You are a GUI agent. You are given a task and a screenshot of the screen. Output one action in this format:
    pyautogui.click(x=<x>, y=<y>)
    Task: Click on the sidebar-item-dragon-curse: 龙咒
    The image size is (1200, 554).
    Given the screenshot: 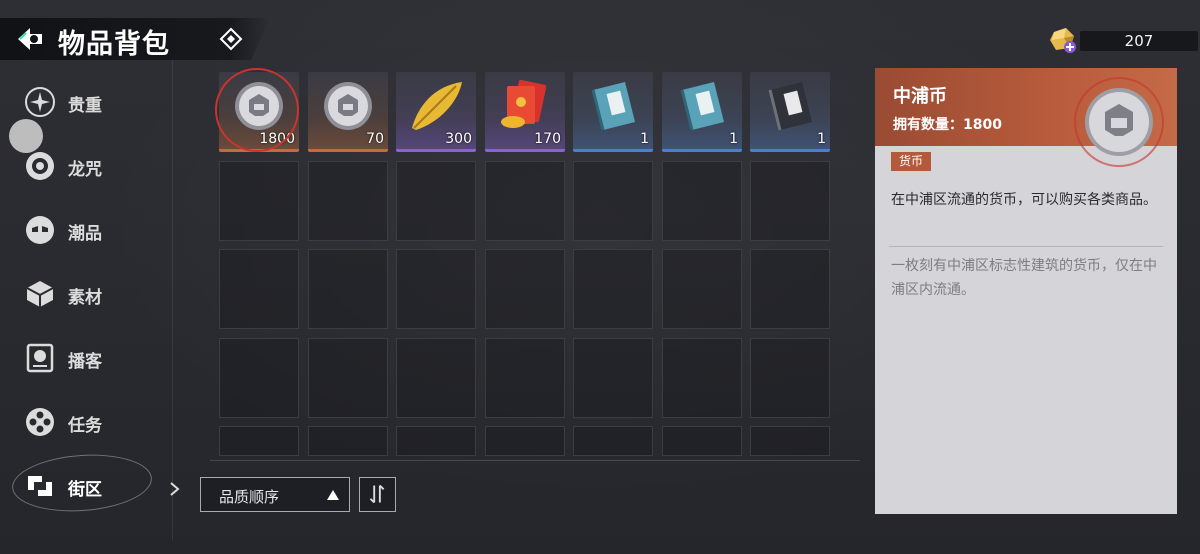 What is the action you would take?
    pyautogui.click(x=90, y=166)
    